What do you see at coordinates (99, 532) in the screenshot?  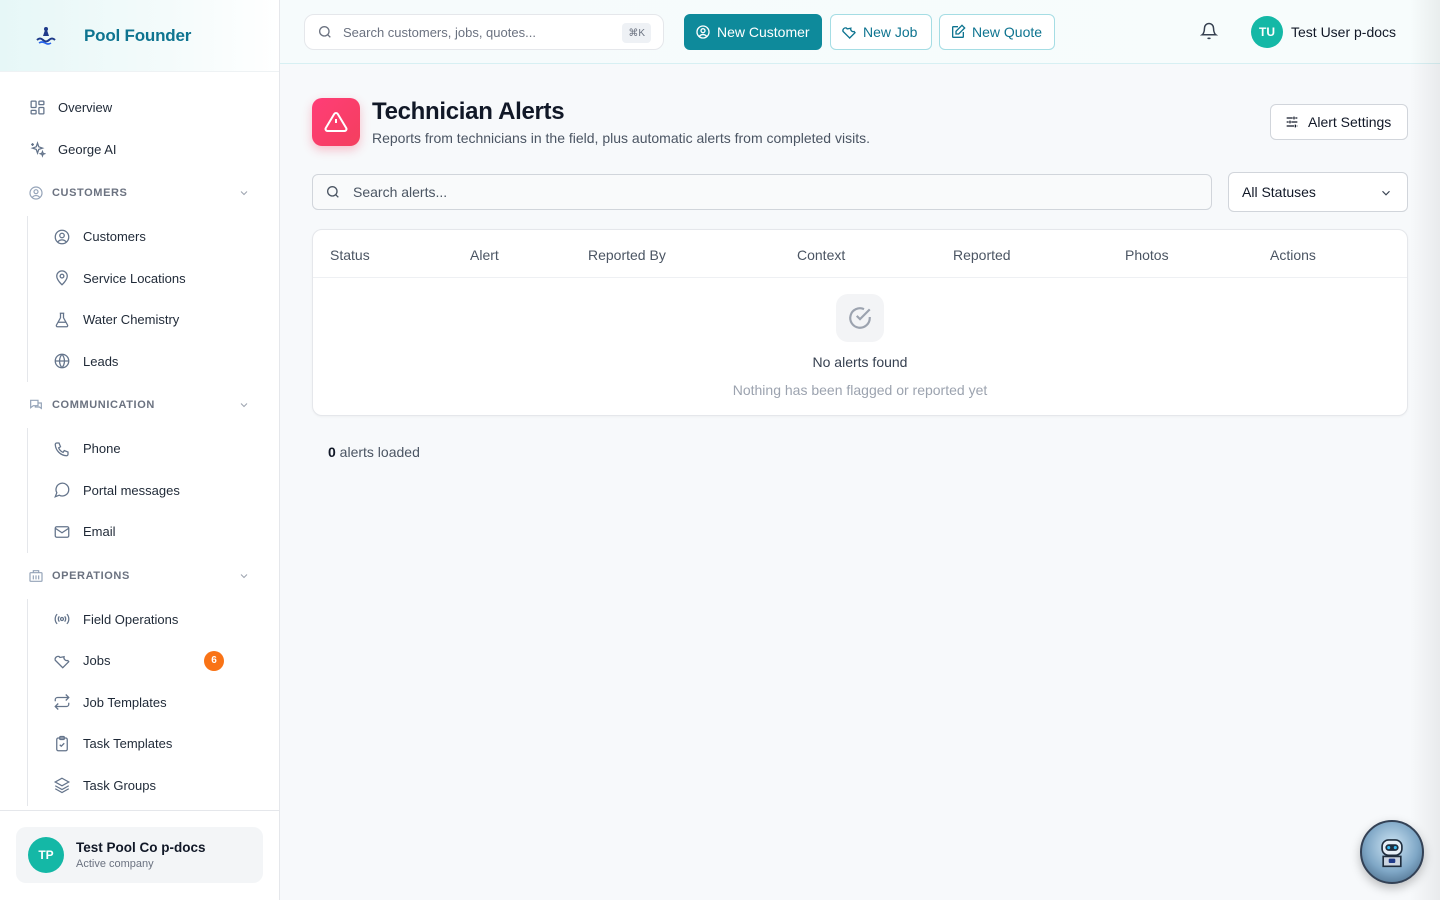 I see `sidebar-item-label: Email` at bounding box center [99, 532].